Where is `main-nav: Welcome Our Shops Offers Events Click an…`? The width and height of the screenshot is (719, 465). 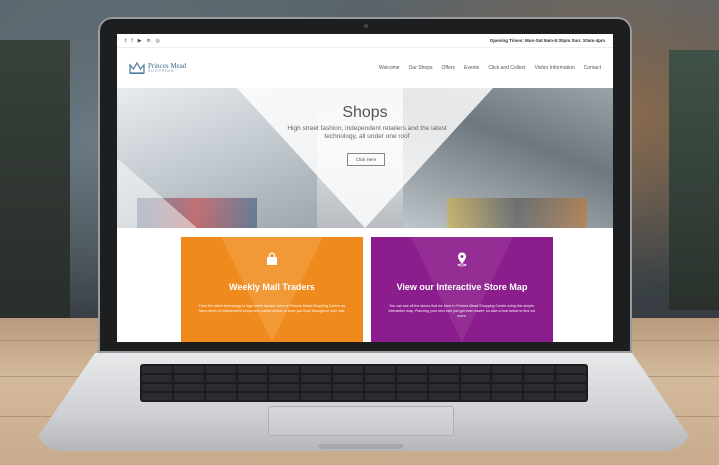 main-nav: Welcome Our Shops Offers Events Click an… is located at coordinates (490, 68).